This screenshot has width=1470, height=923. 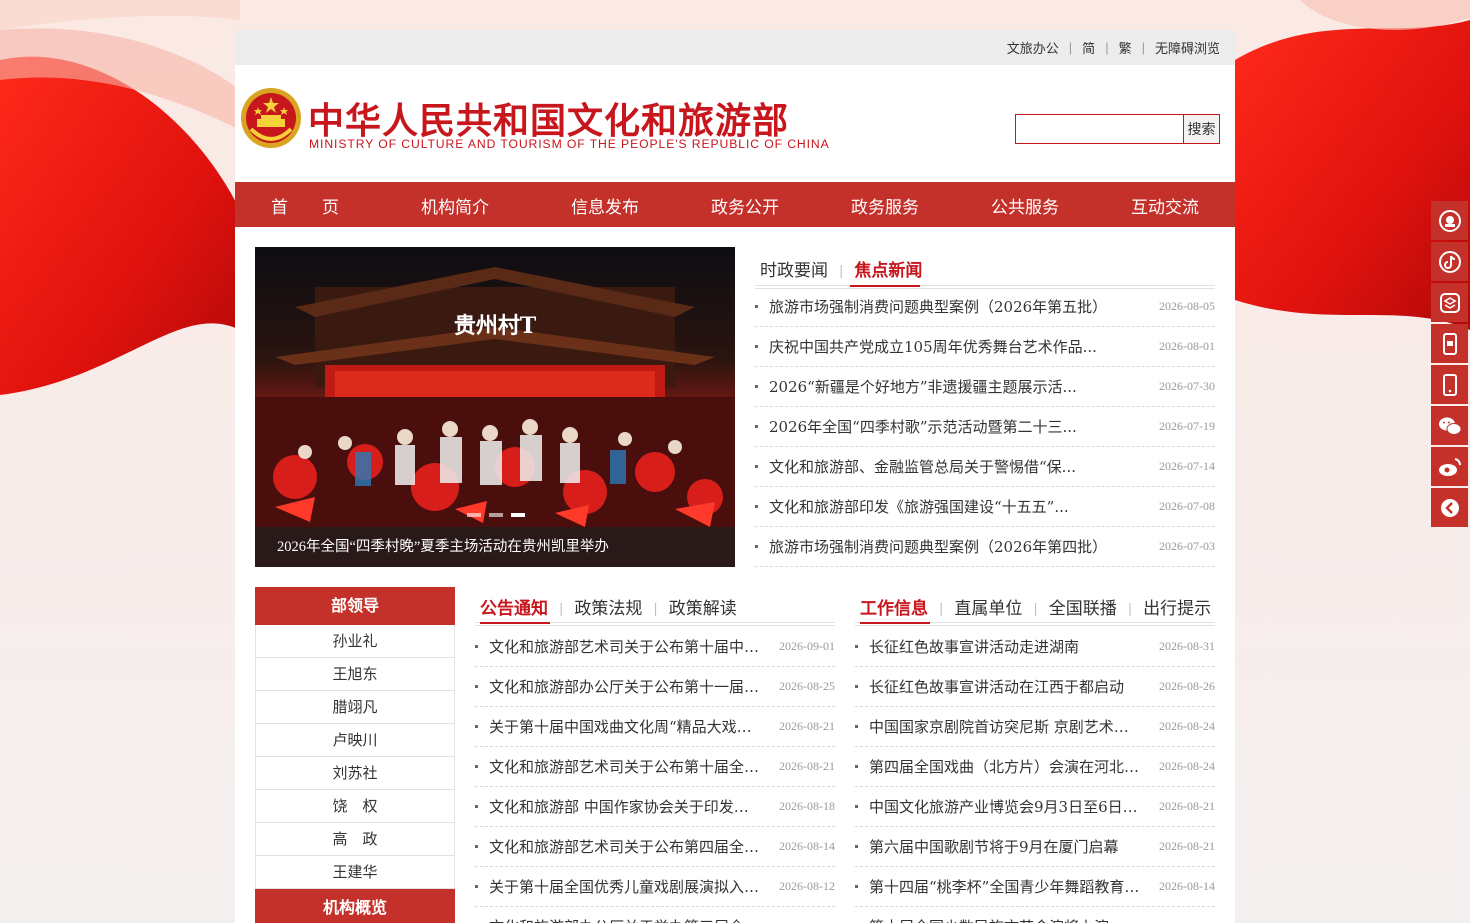 I want to click on tab-focus-news: 焦点新闻, so click(x=888, y=268).